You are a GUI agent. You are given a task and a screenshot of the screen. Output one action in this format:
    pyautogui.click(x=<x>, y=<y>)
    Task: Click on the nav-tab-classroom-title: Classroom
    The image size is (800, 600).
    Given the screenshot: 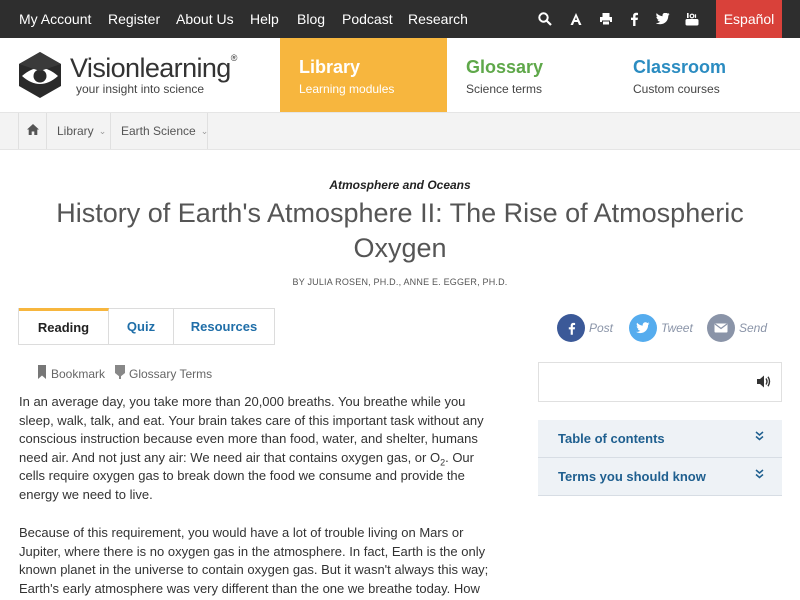 What is the action you would take?
    pyautogui.click(x=680, y=67)
    